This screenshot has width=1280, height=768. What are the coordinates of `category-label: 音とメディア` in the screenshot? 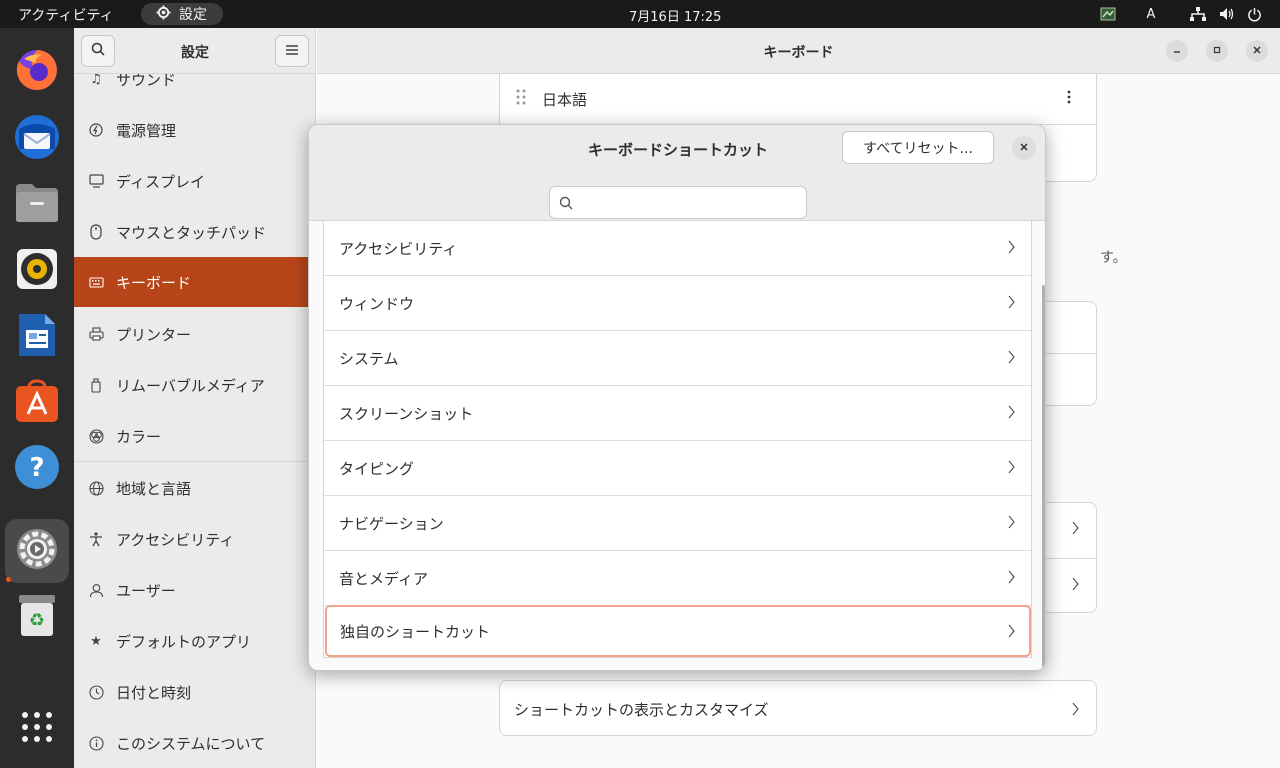 It's located at (383, 578).